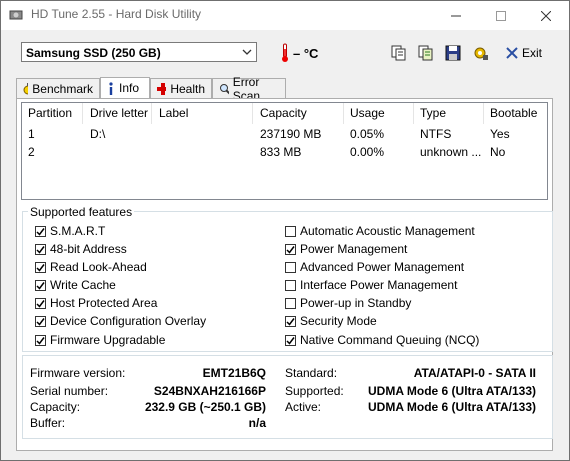 The height and width of the screenshot is (461, 570). What do you see at coordinates (48, 423) in the screenshot?
I see `buffer-label: Buffer:` at bounding box center [48, 423].